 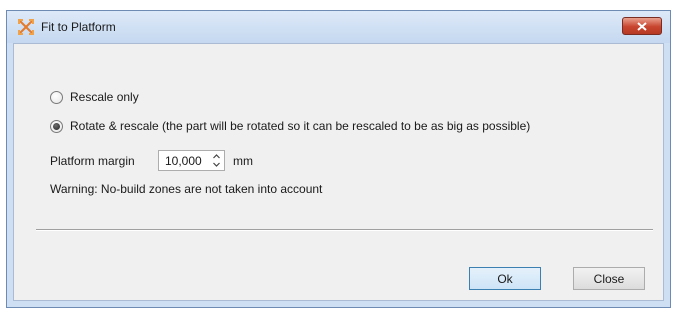 What do you see at coordinates (216, 164) in the screenshot?
I see `chevron-down-icon` at bounding box center [216, 164].